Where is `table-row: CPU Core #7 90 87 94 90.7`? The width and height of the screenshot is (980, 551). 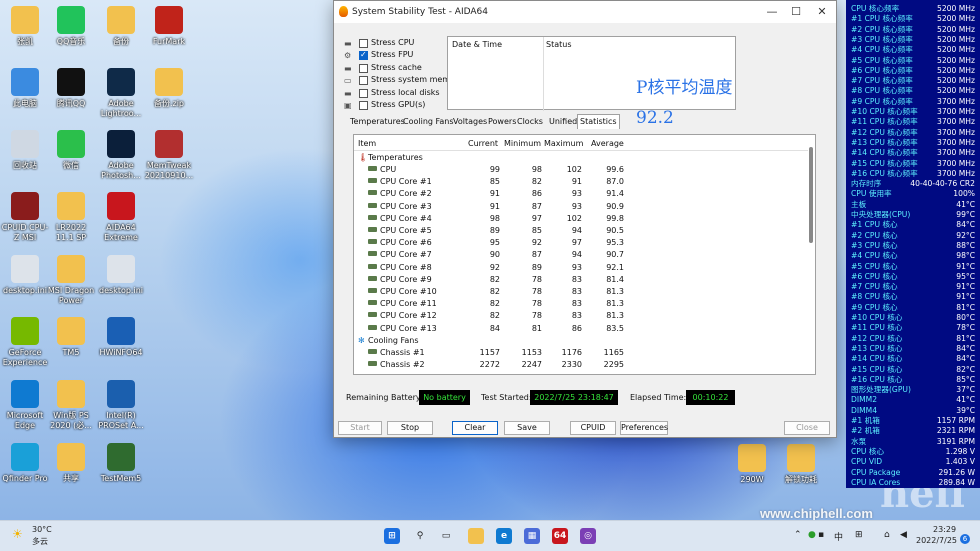
table-row: CPU Core #7 90 87 94 90.7 is located at coordinates (581, 255).